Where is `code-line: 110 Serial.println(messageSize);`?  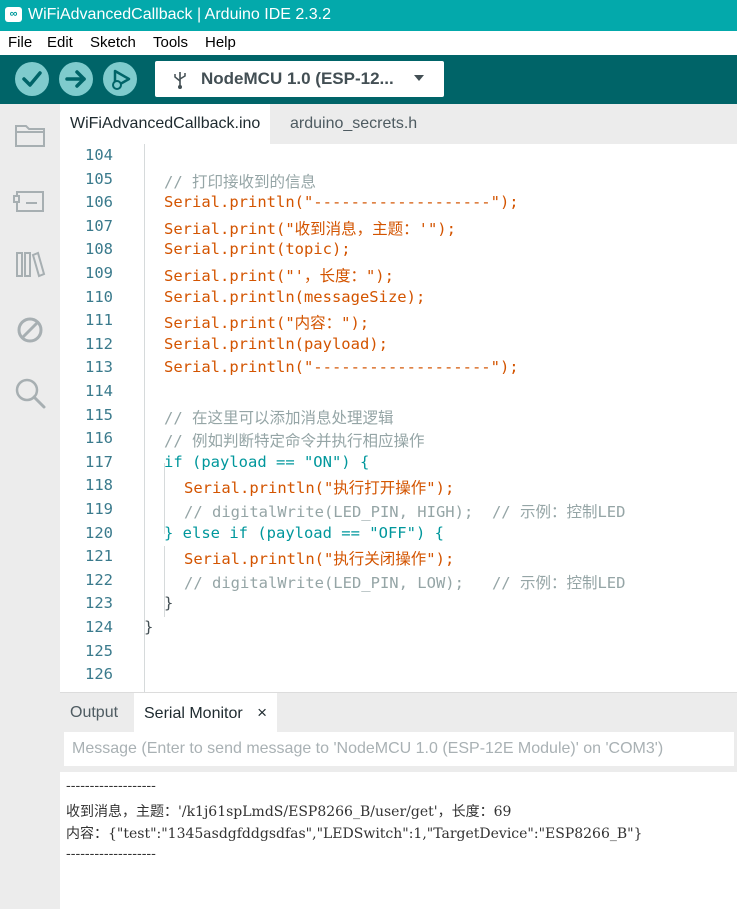 code-line: 110 Serial.println(messageSize); is located at coordinates (398, 300).